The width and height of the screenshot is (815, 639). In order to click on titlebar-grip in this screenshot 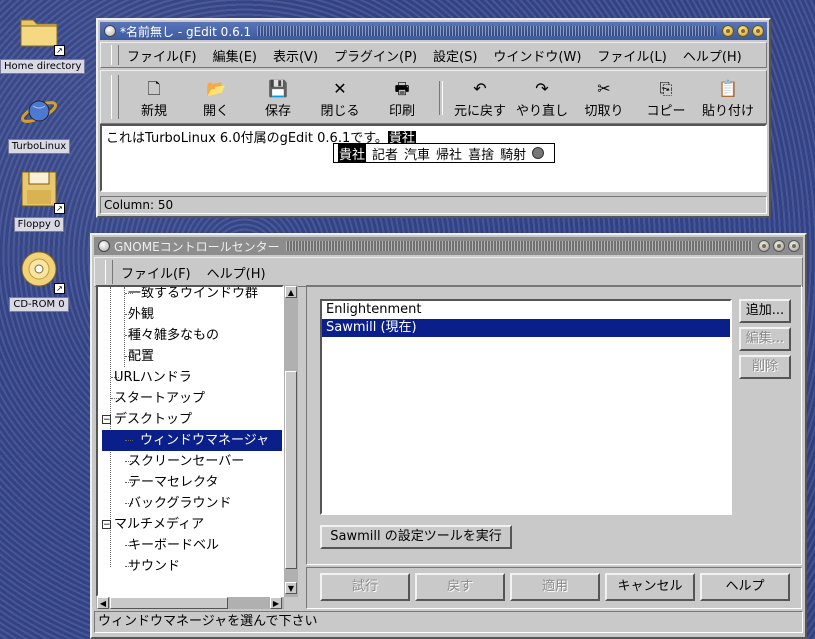, I will do `click(486, 31)`.